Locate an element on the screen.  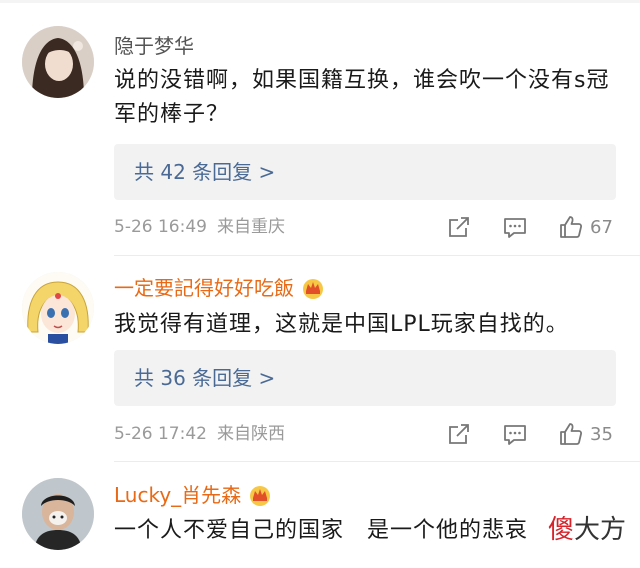
username-text: Lucky_肖先森 is located at coordinates (178, 495).